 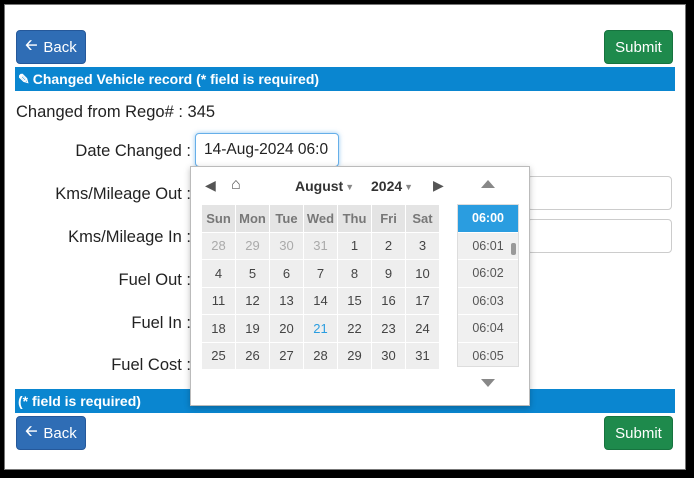 I want to click on chevron-right-icon: ▶, so click(x=438, y=185).